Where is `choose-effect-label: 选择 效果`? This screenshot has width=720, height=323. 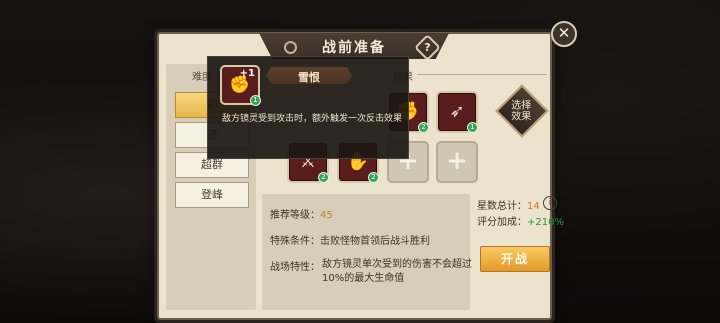
choose-effect-label: 选择 效果 is located at coordinates (521, 111).